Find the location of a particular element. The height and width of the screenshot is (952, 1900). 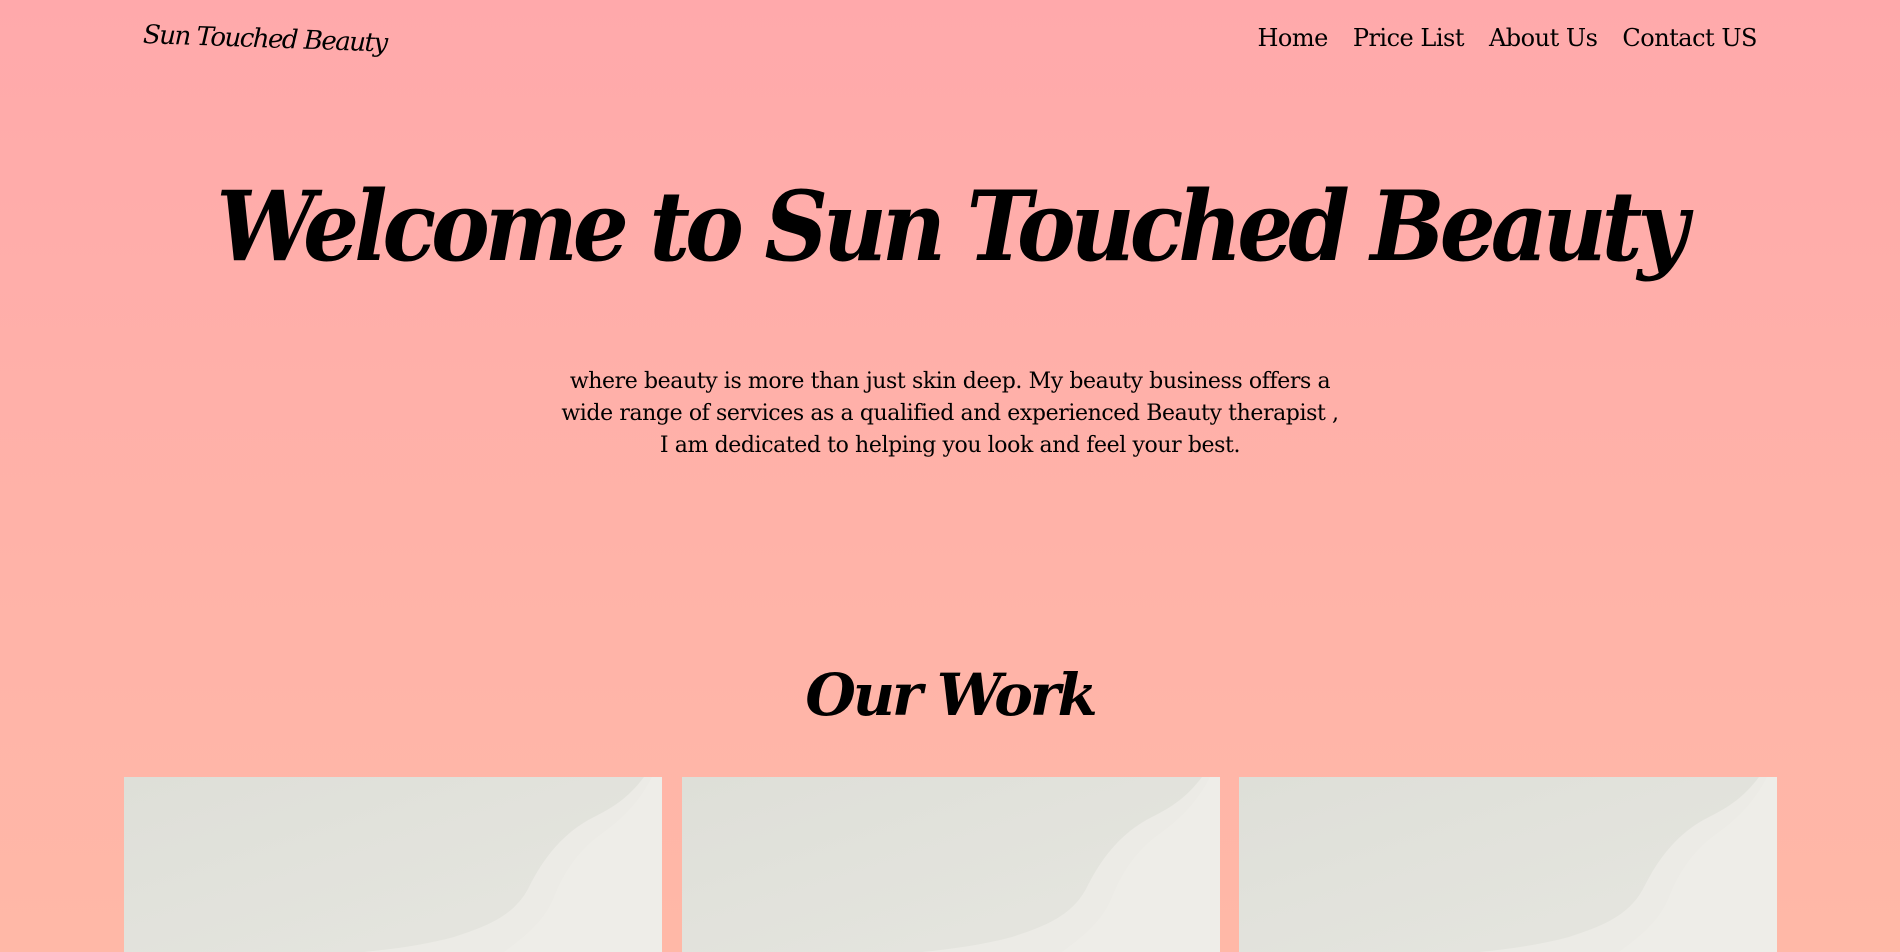

brand-logo: Sun Touched Beauty is located at coordinates (264, 39).